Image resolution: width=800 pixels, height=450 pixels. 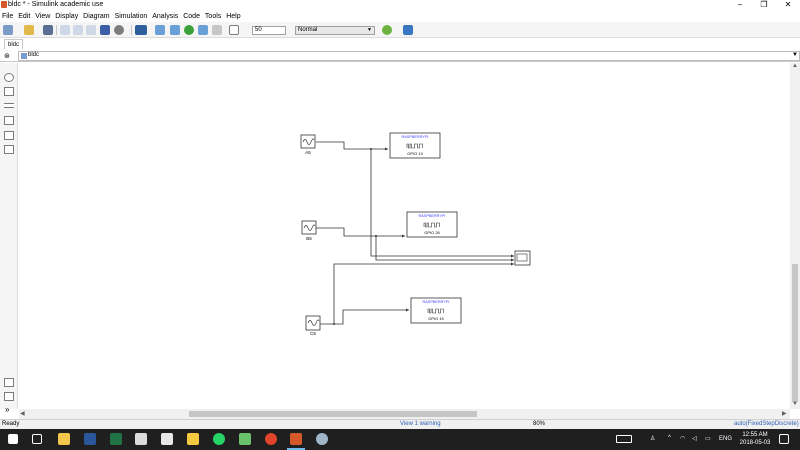 I want to click on scope-icon, so click(x=234, y=30).